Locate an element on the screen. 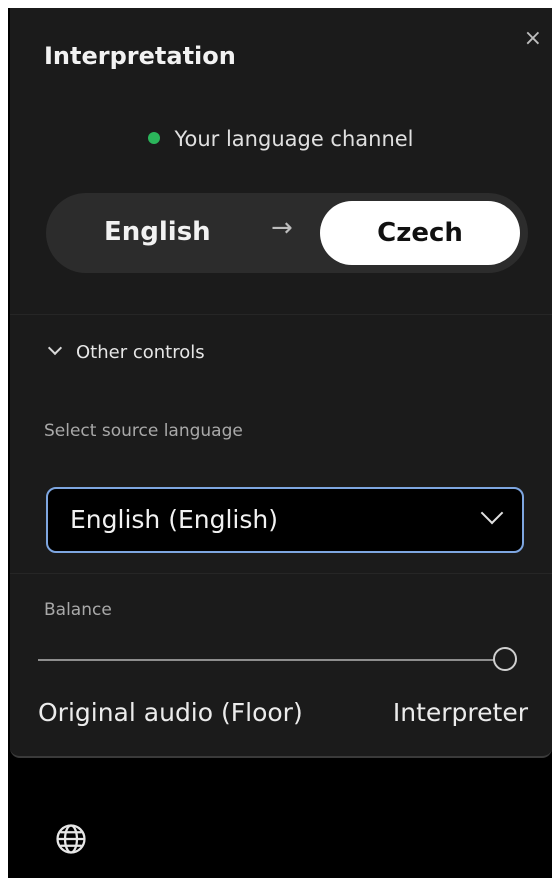 The height and width of the screenshot is (878, 552). channel-label: Your language channel is located at coordinates (294, 139).